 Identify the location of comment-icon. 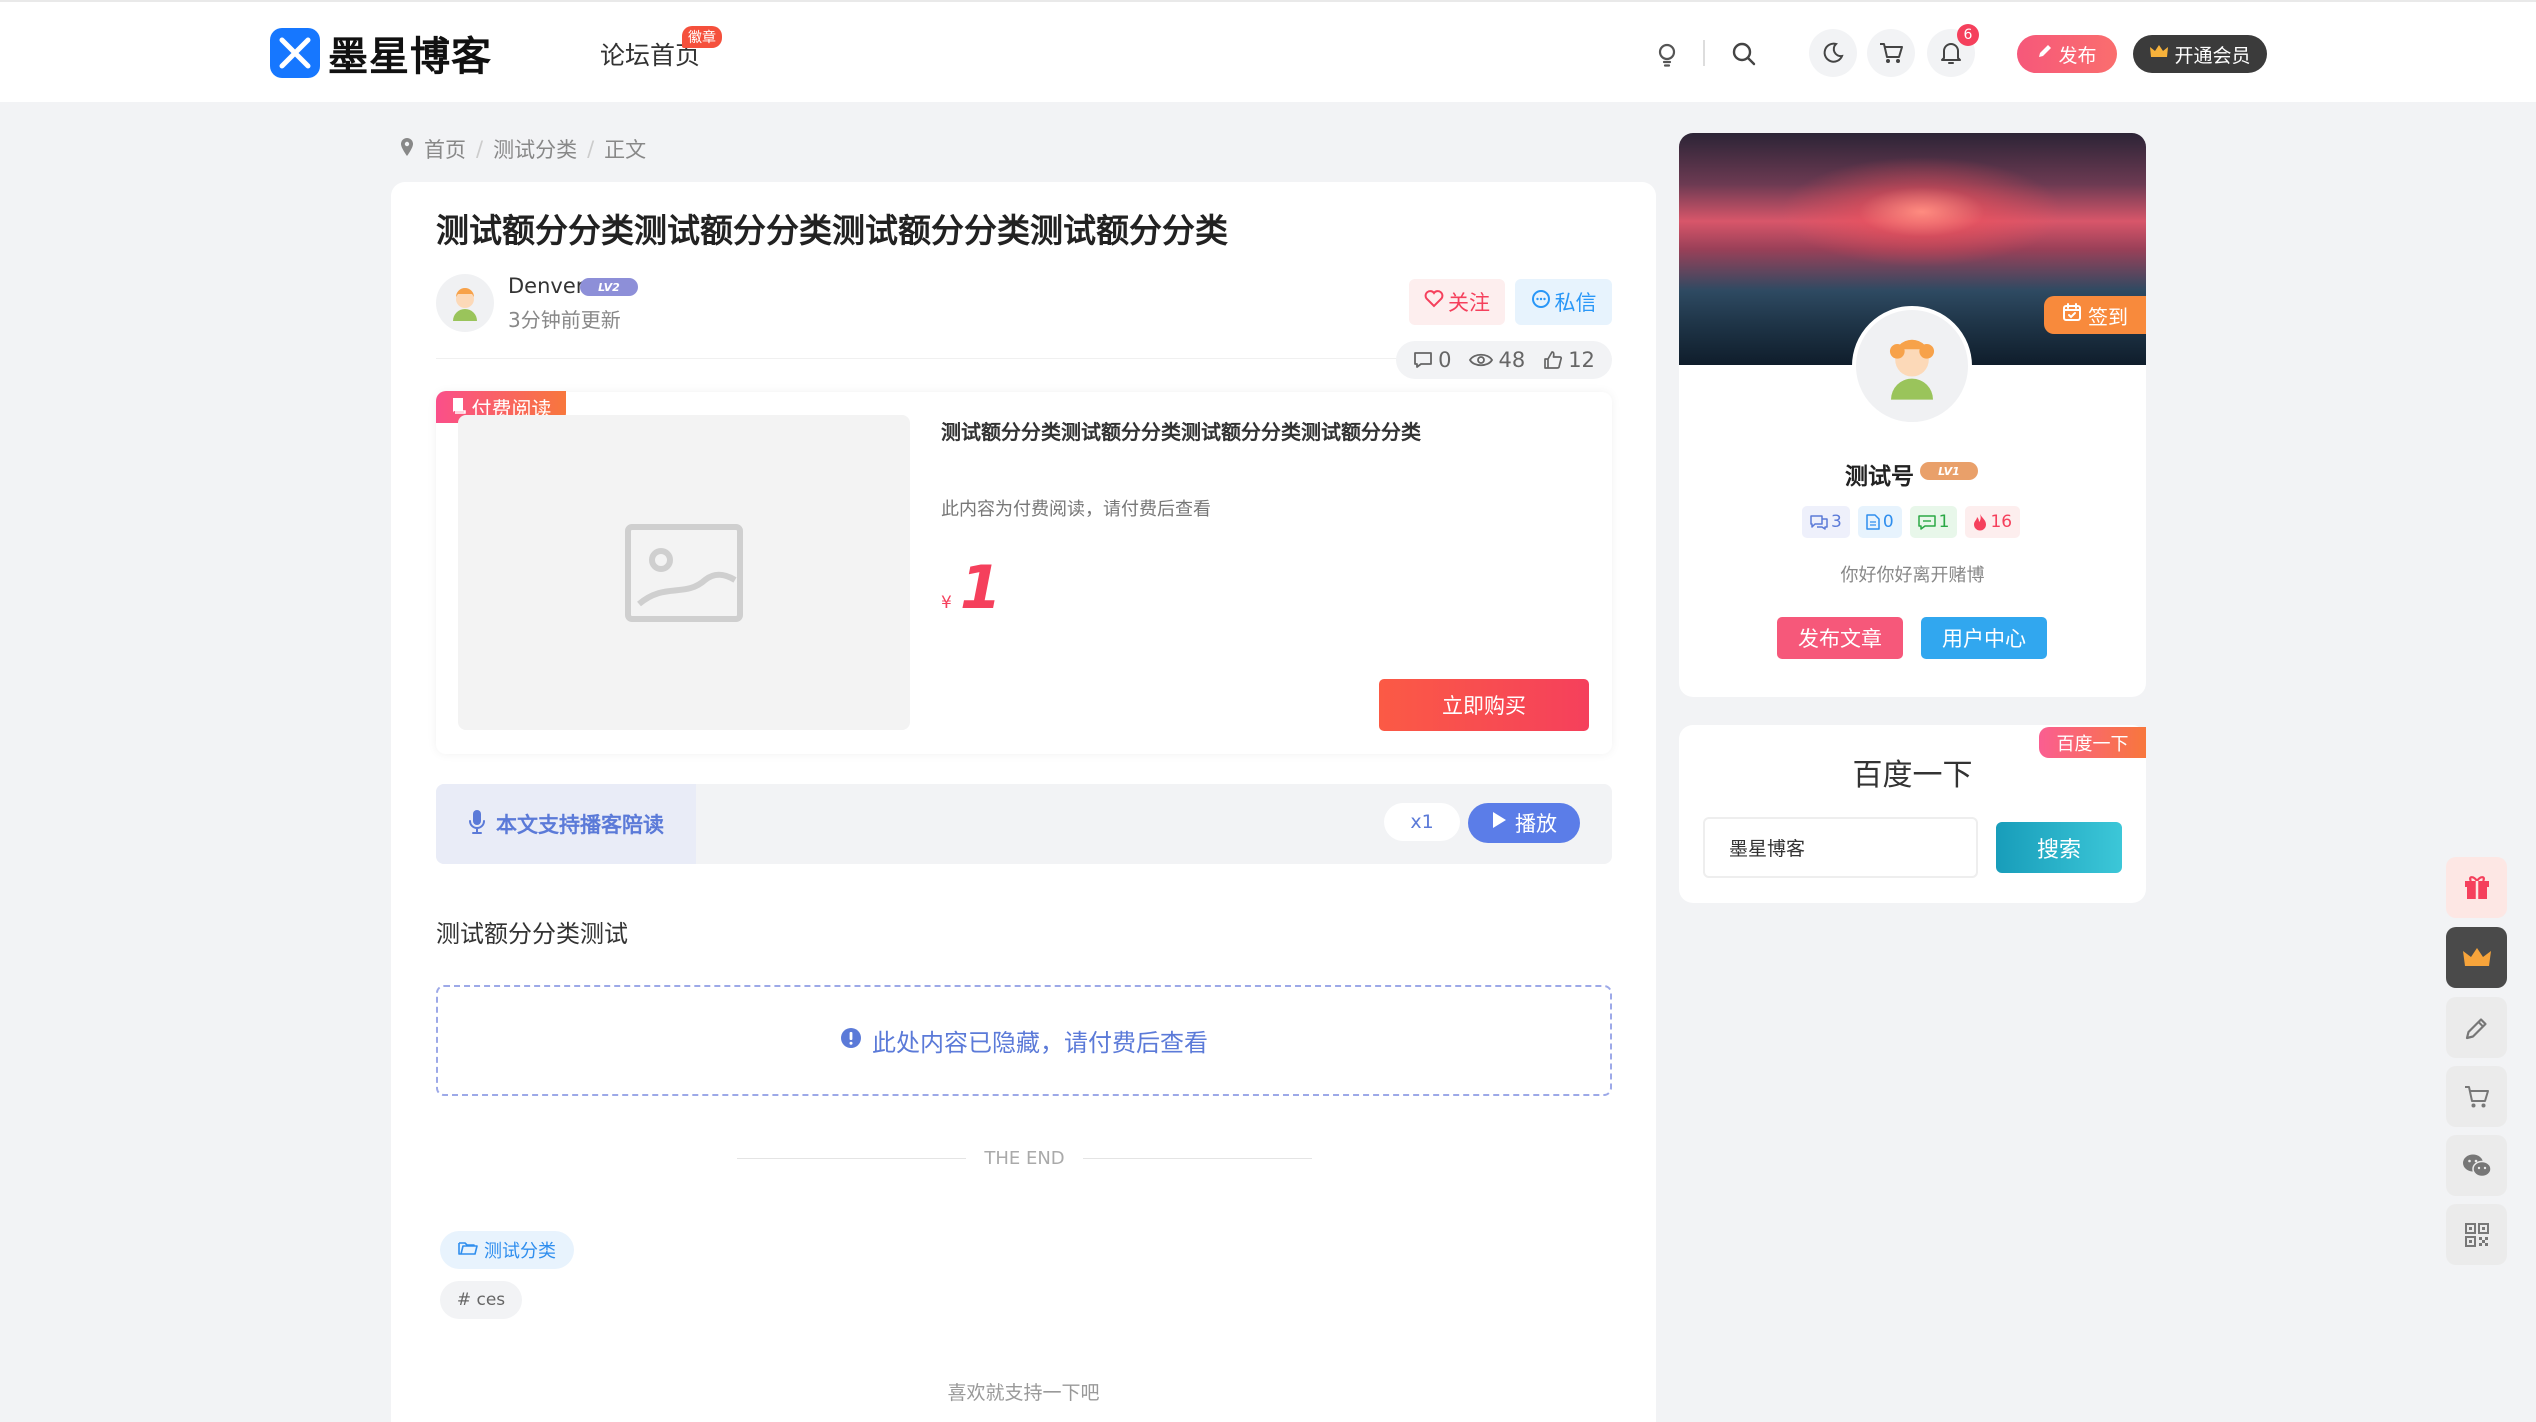
(1423, 360).